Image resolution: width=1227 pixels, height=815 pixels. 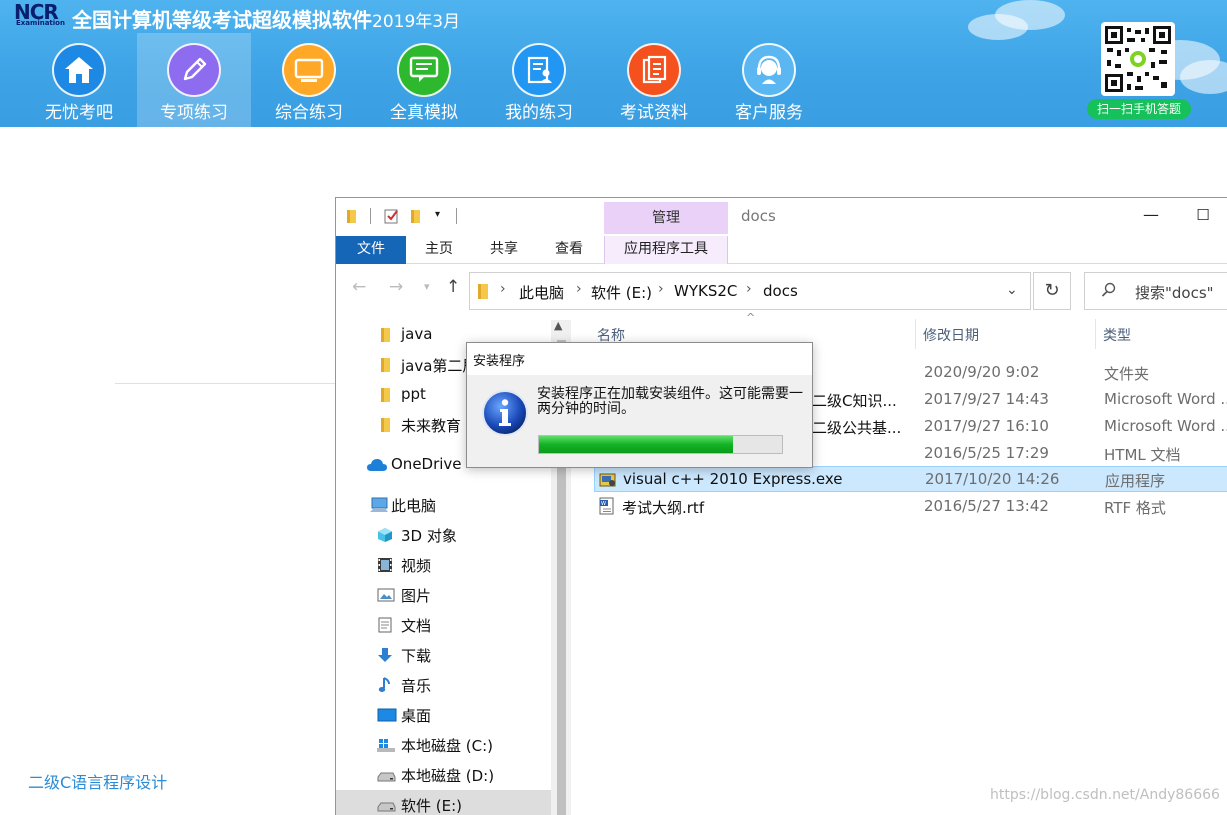 What do you see at coordinates (992, 479) in the screenshot?
I see `file-date: 2017/10/20 14:26` at bounding box center [992, 479].